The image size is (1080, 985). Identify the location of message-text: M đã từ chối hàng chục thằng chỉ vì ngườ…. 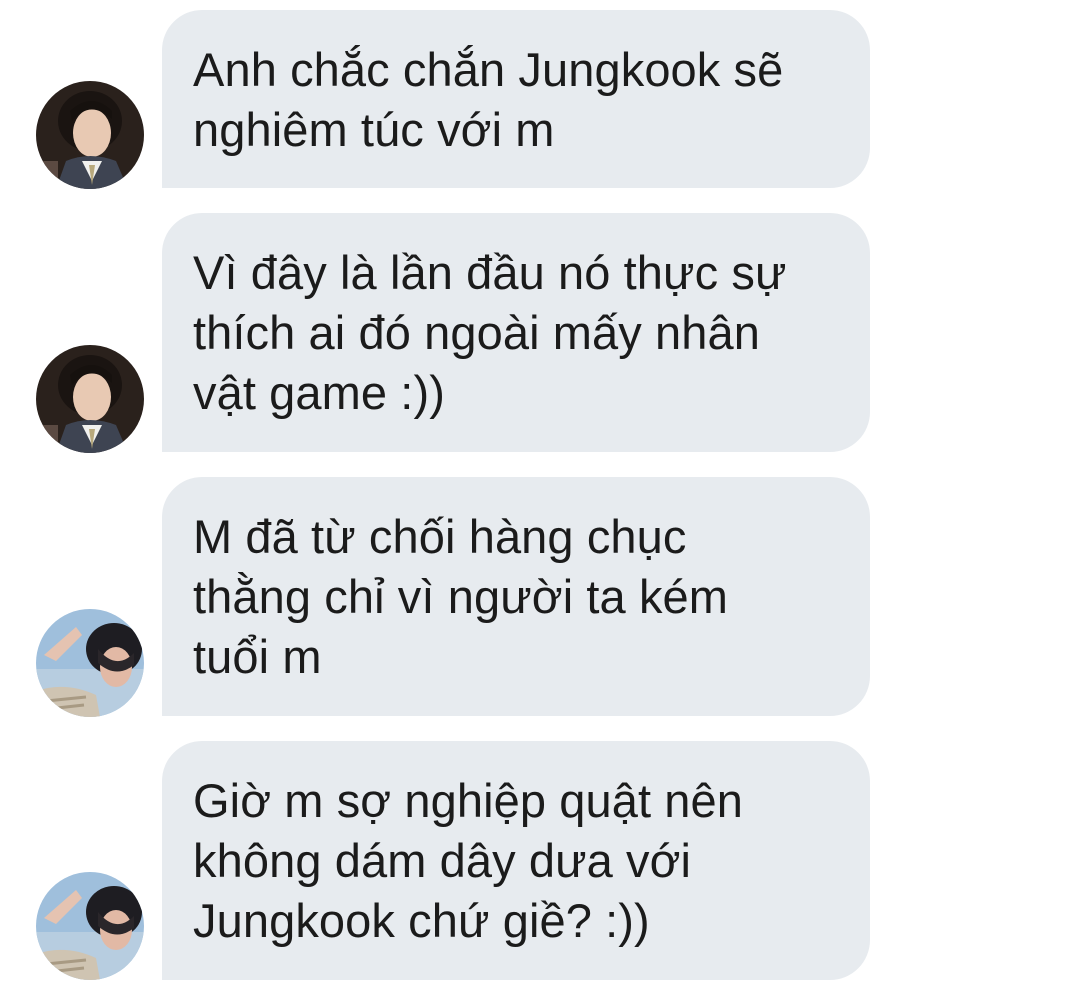
(461, 596).